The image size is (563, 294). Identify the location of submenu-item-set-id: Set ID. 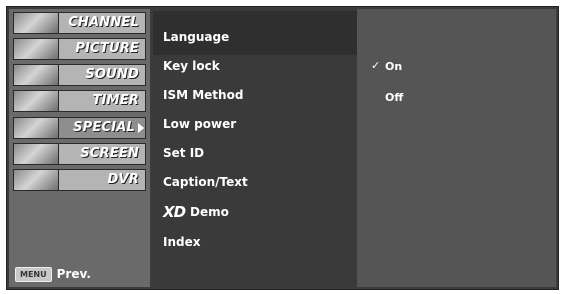
(183, 153).